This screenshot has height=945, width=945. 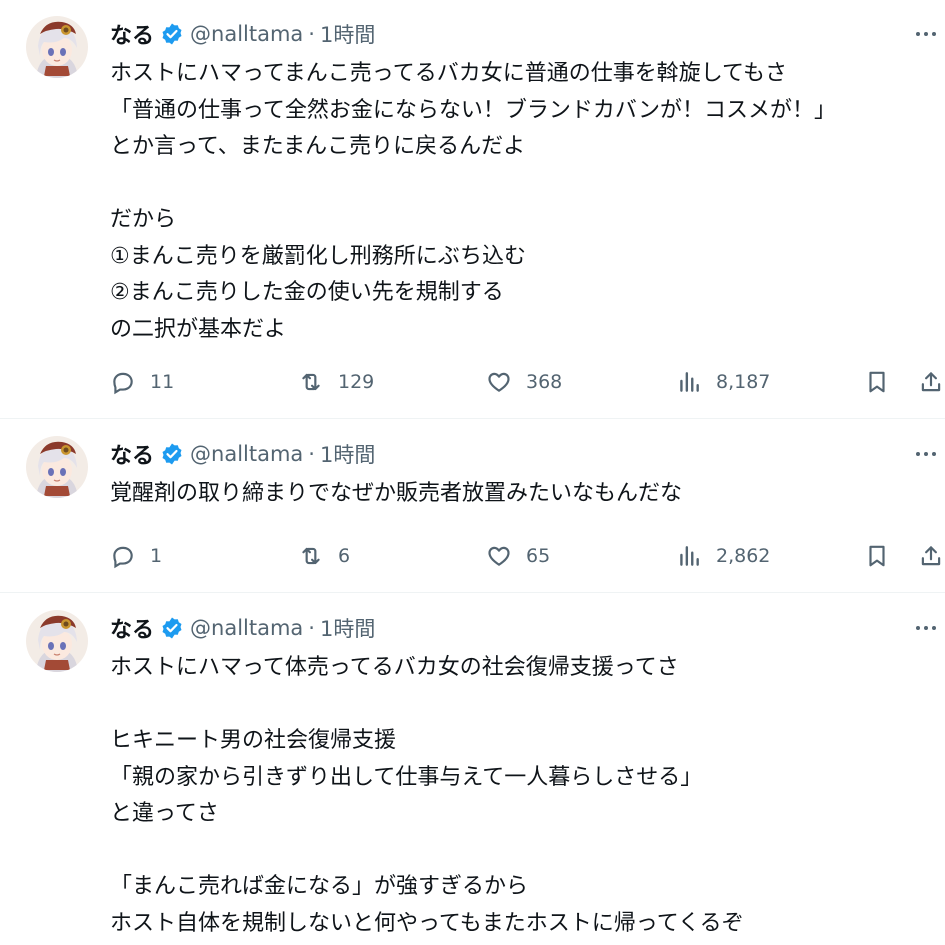 What do you see at coordinates (356, 382) in the screenshot?
I see `repost-count: 129` at bounding box center [356, 382].